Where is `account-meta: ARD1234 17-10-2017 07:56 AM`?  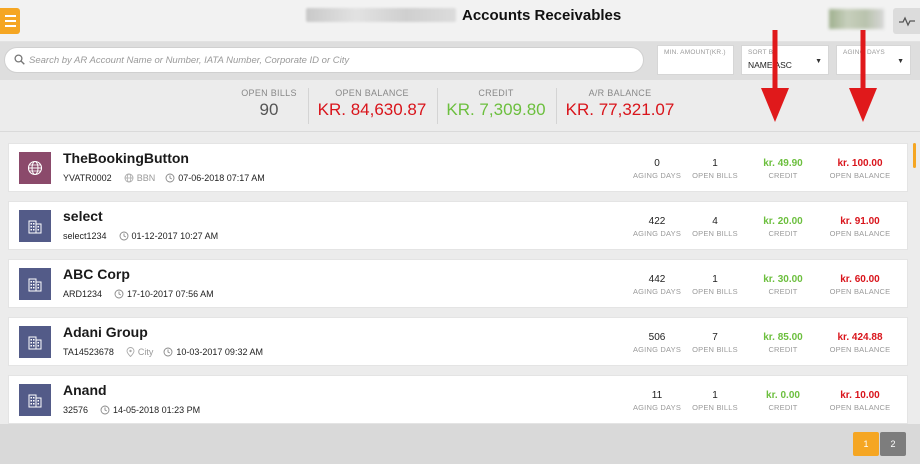 account-meta: ARD1234 17-10-2017 07:56 AM is located at coordinates (138, 294).